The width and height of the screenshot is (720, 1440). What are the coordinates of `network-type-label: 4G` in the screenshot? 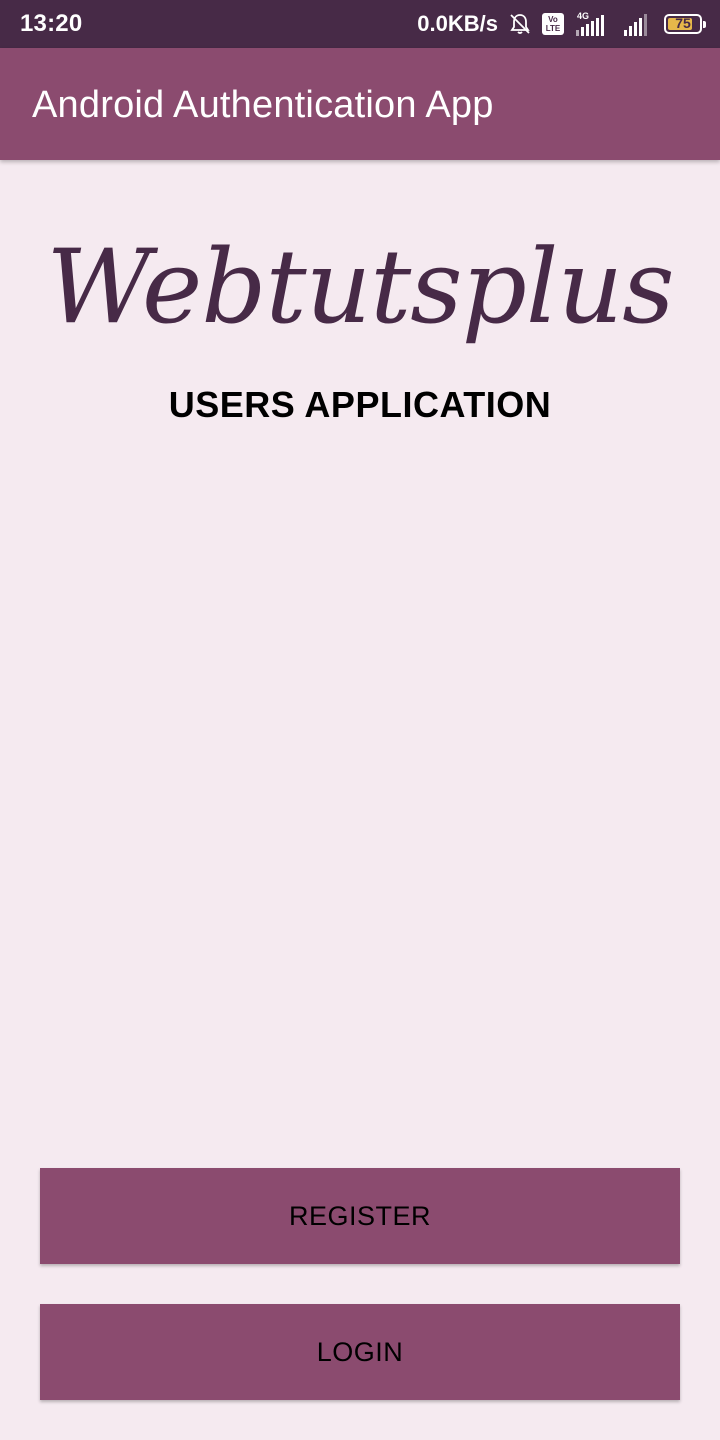 It's located at (583, 16).